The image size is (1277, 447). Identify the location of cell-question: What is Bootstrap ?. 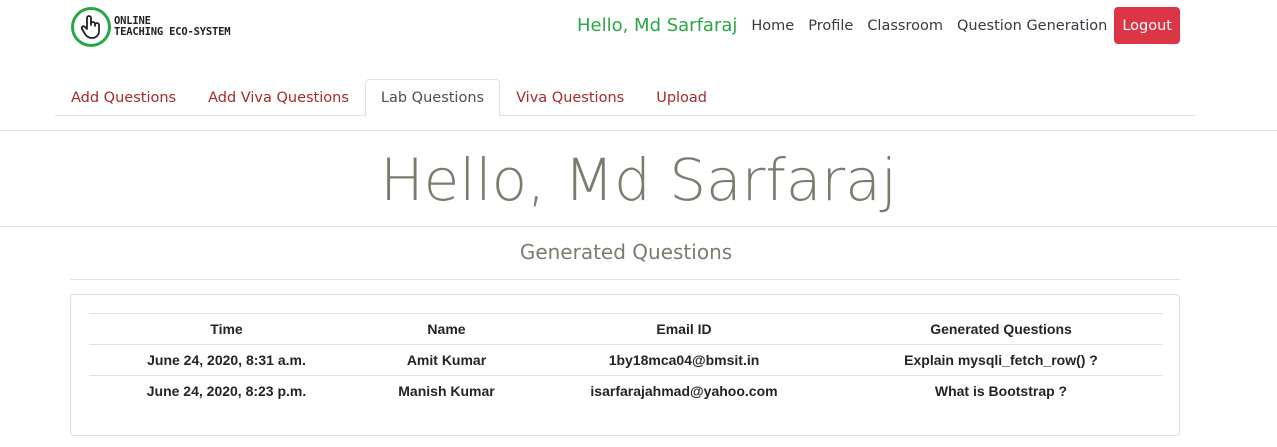
(1001, 391).